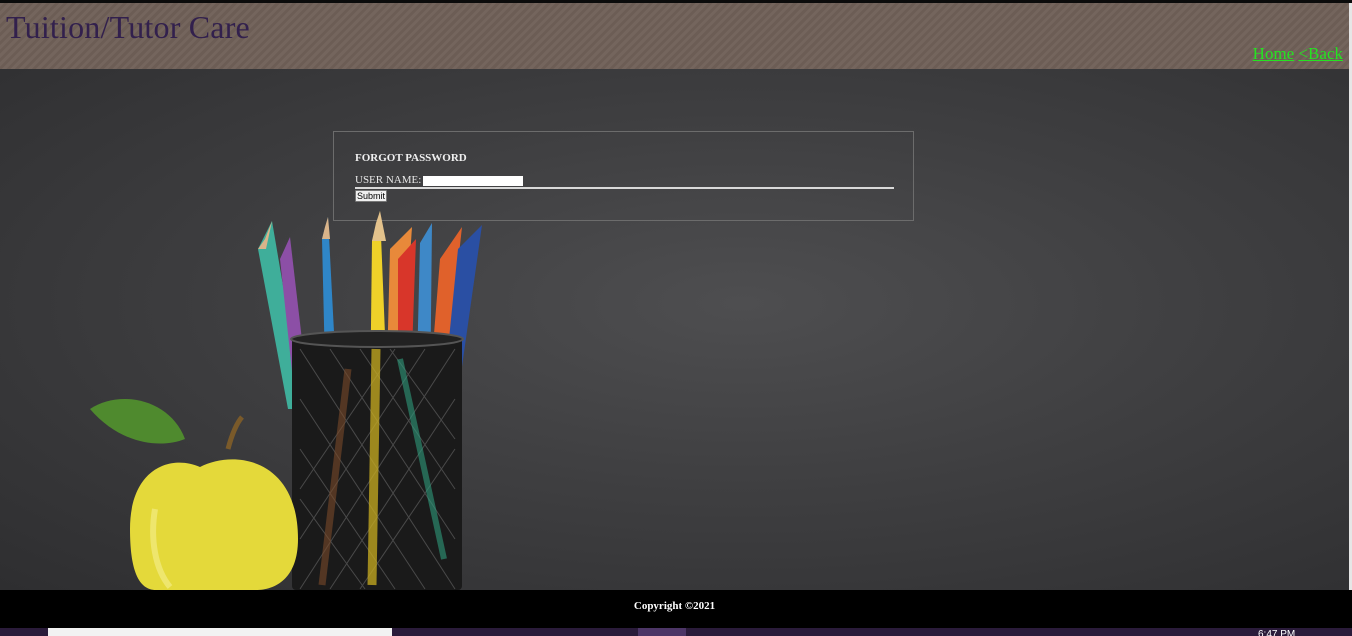 The image size is (1352, 636). Describe the element at coordinates (194, 494) in the screenshot. I see `apple-icon` at that location.